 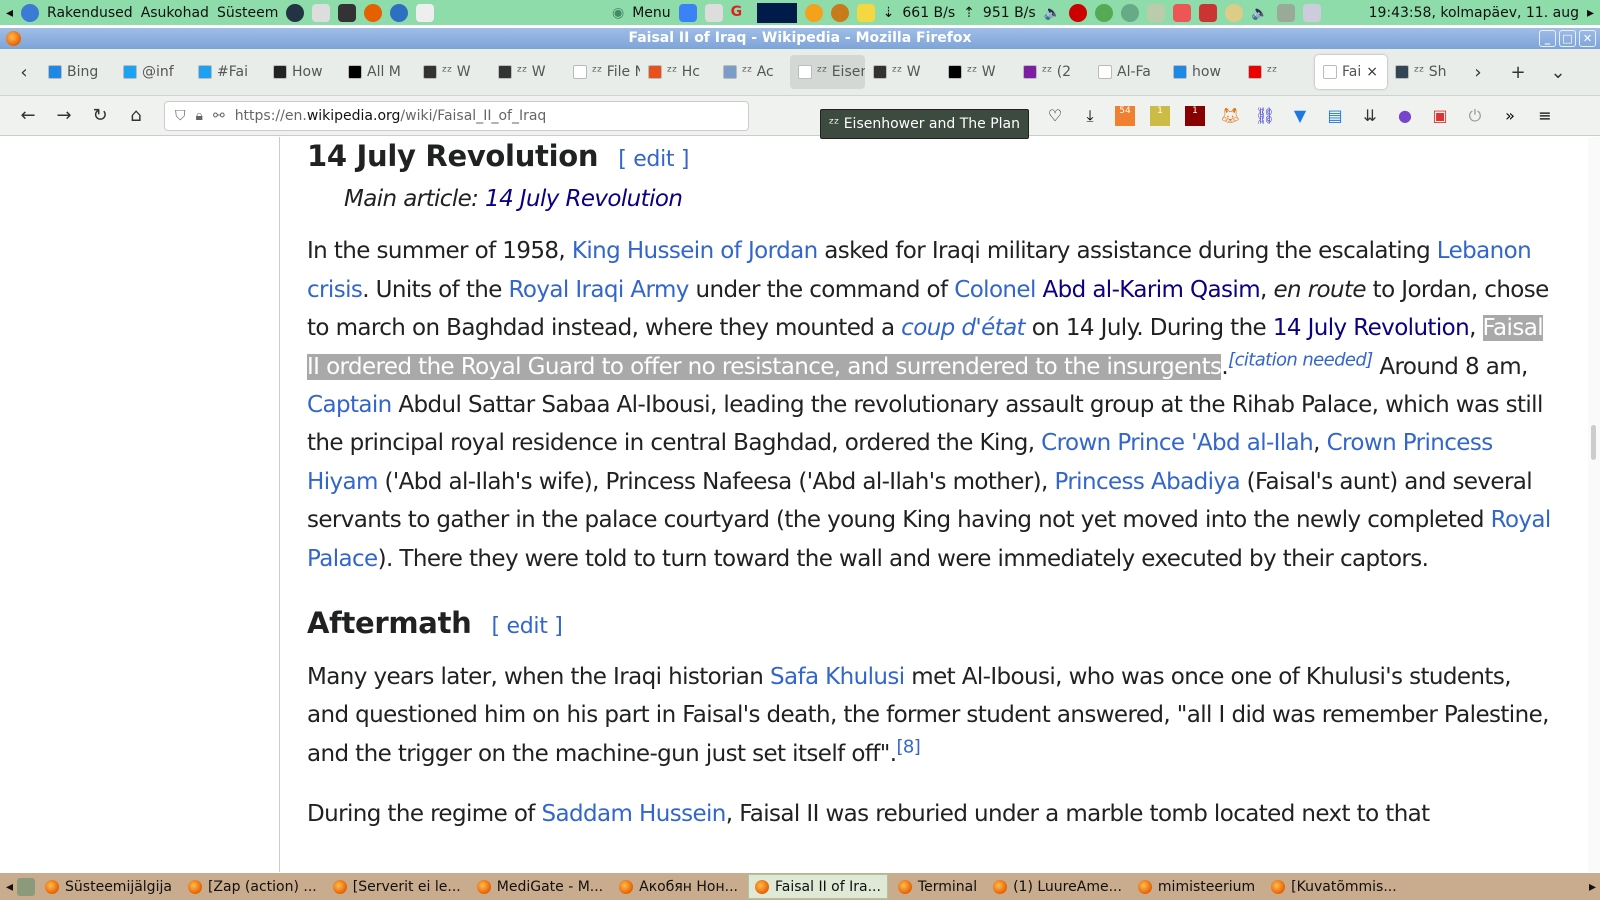 What do you see at coordinates (399, 12) in the screenshot?
I see `thunderbird-icon` at bounding box center [399, 12].